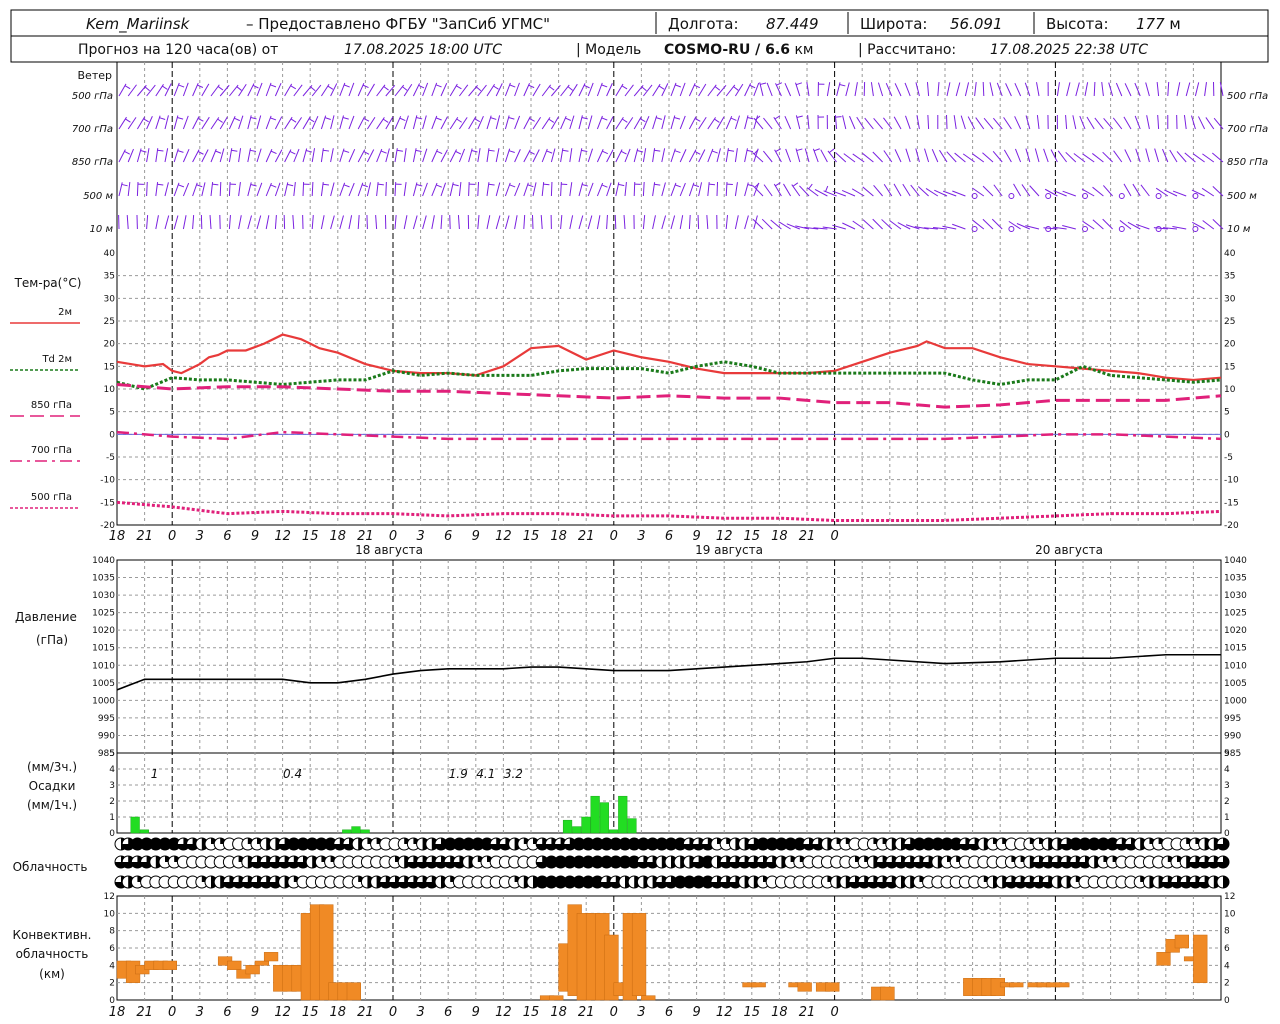 This screenshot has width=1280, height=1024. I want to click on cloud-symbols, so click(672, 863).